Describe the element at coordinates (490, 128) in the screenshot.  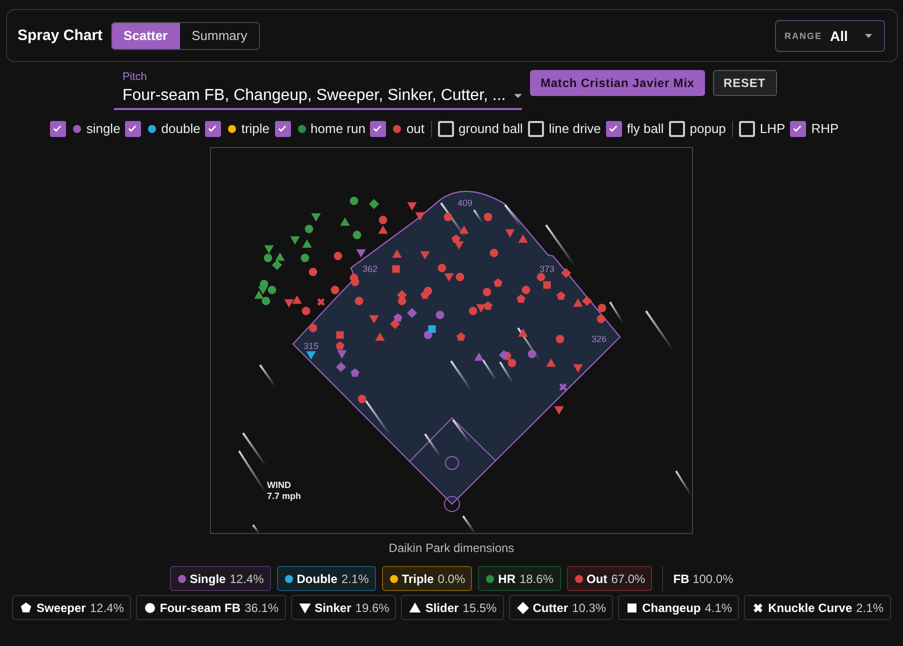
I see `filter-label: ground ball` at that location.